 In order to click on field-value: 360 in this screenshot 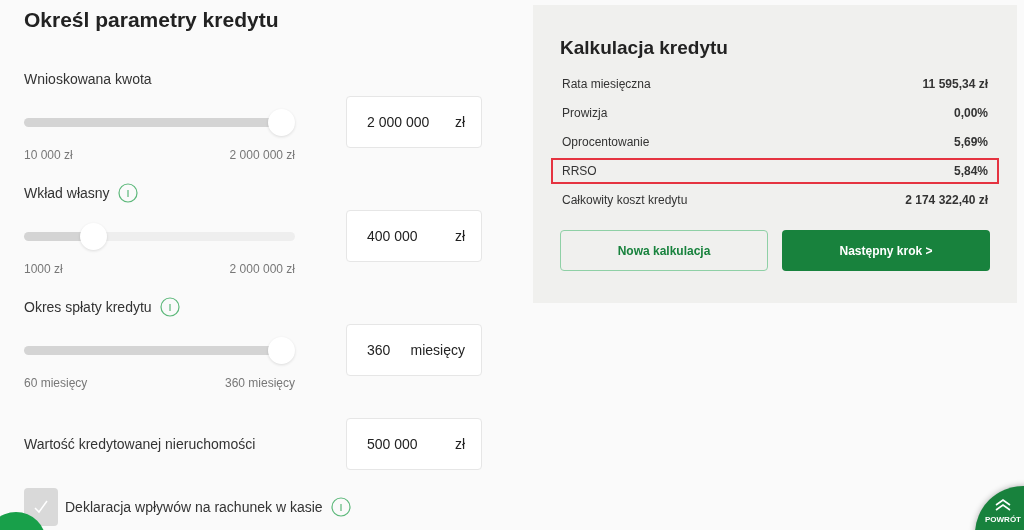, I will do `click(379, 350)`.